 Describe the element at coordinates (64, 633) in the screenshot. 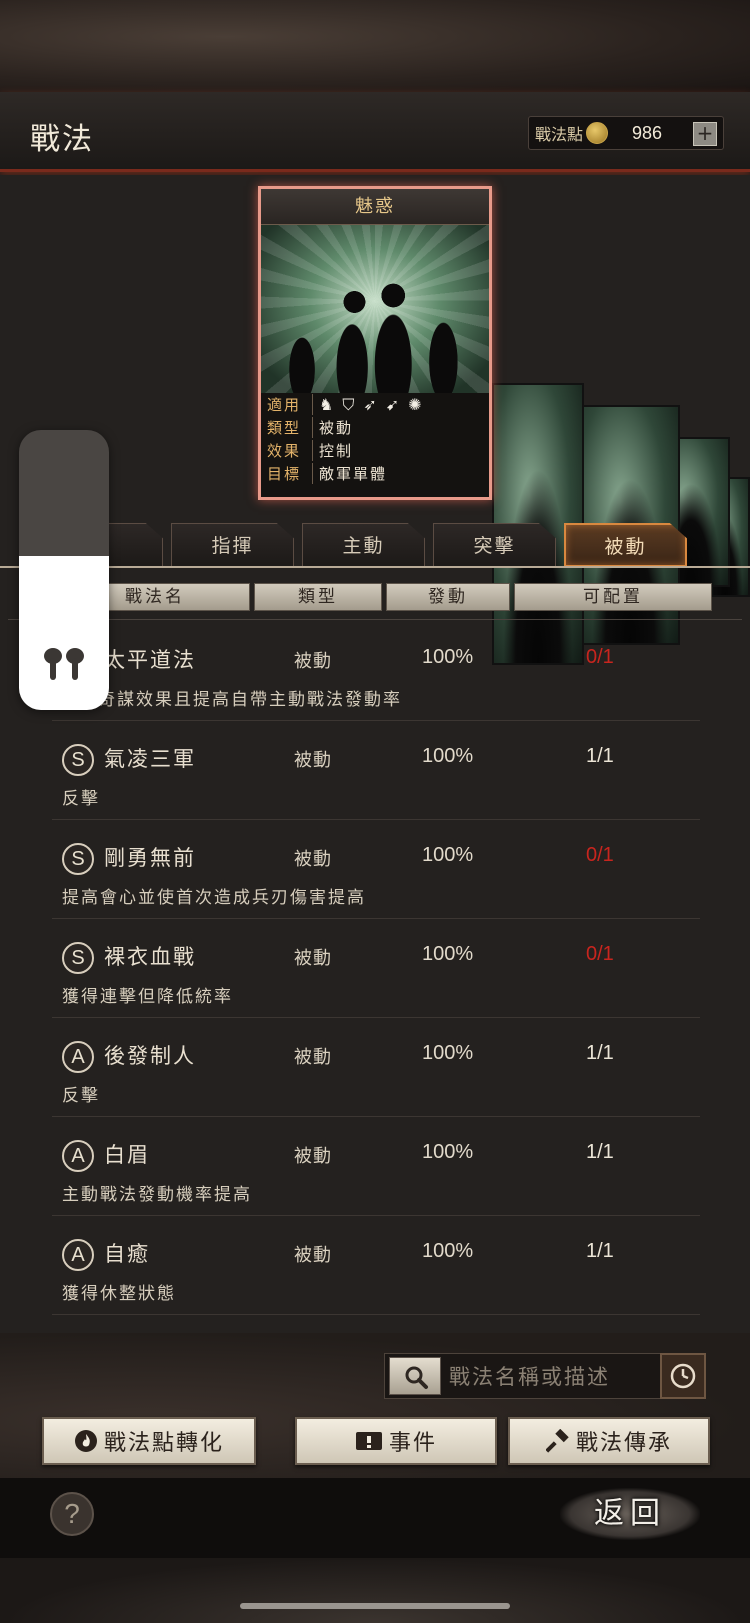

I see `volume-level-fill` at that location.